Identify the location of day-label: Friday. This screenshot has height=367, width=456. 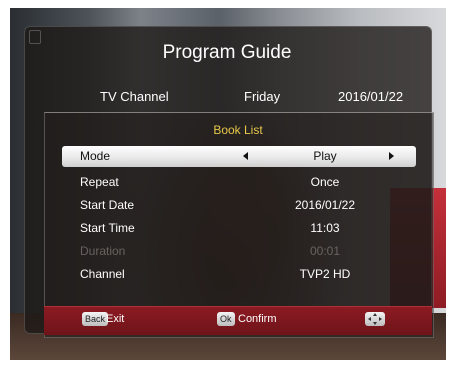
(262, 96).